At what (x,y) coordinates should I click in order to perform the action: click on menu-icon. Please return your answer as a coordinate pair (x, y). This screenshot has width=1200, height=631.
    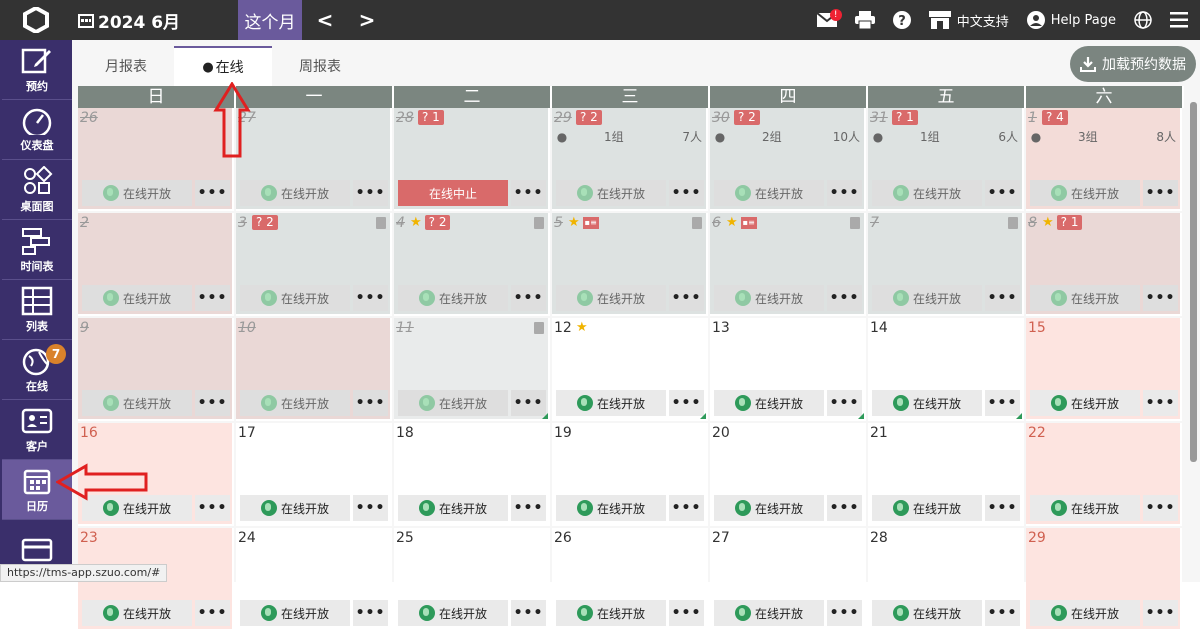
    Looking at the image, I should click on (1179, 20).